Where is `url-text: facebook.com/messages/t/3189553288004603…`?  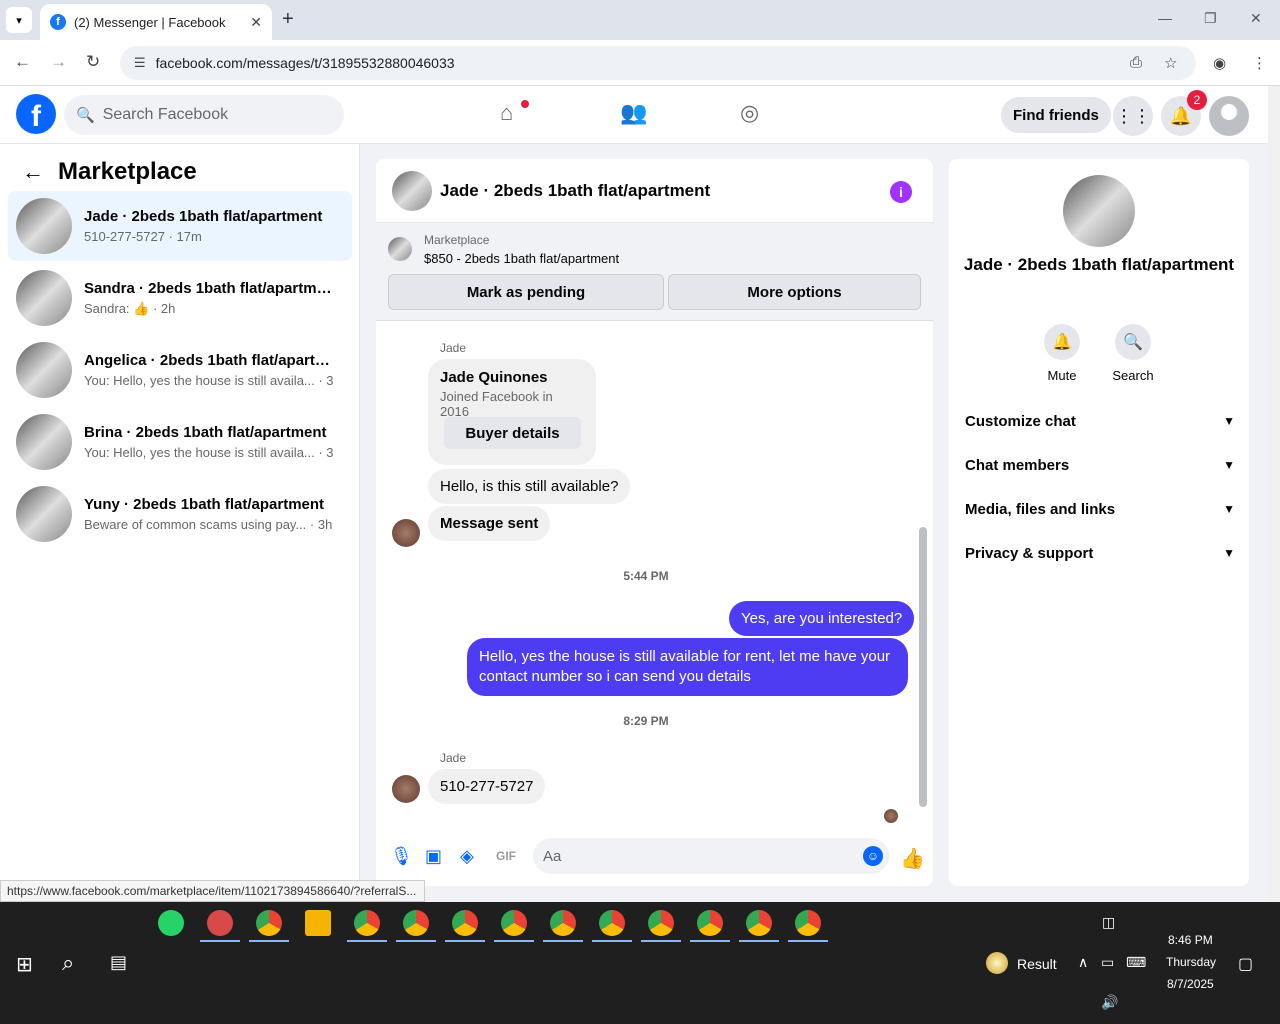
url-text: facebook.com/messages/t/3189553288004603… is located at coordinates (305, 63).